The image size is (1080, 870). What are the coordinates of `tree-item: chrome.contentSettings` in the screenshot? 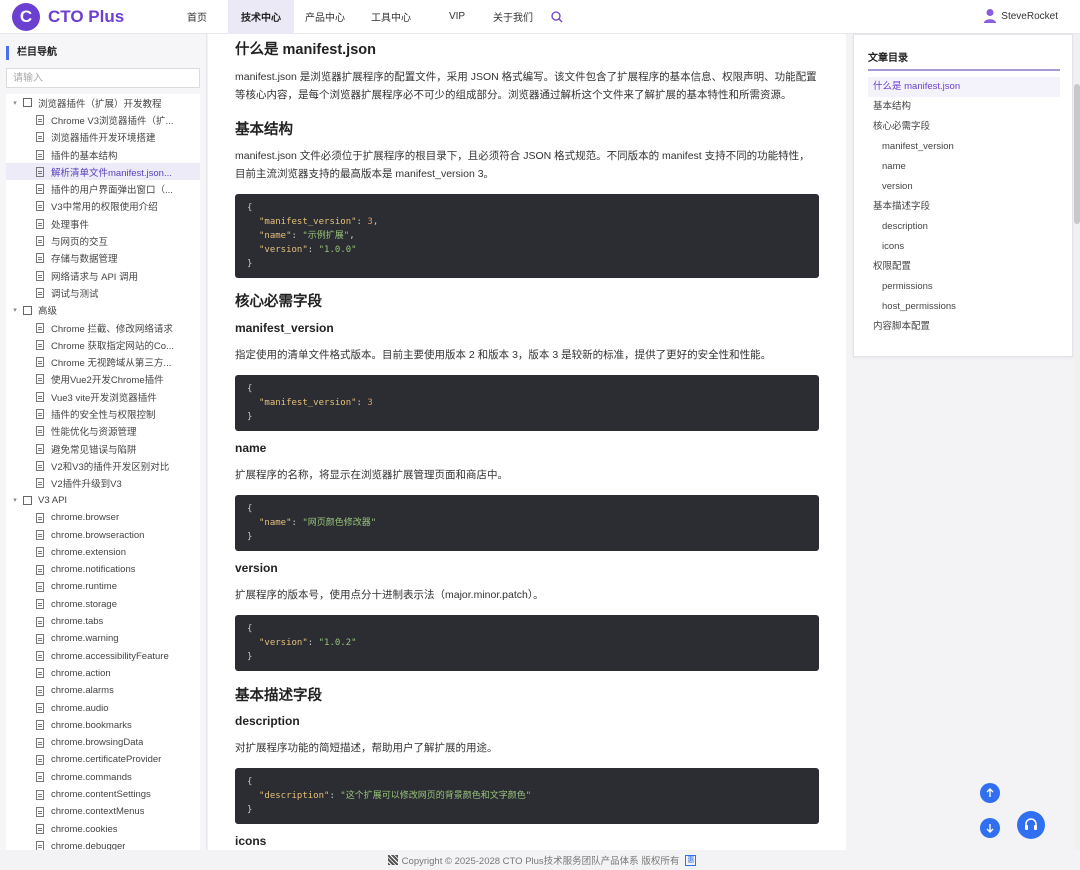 It's located at (103, 794).